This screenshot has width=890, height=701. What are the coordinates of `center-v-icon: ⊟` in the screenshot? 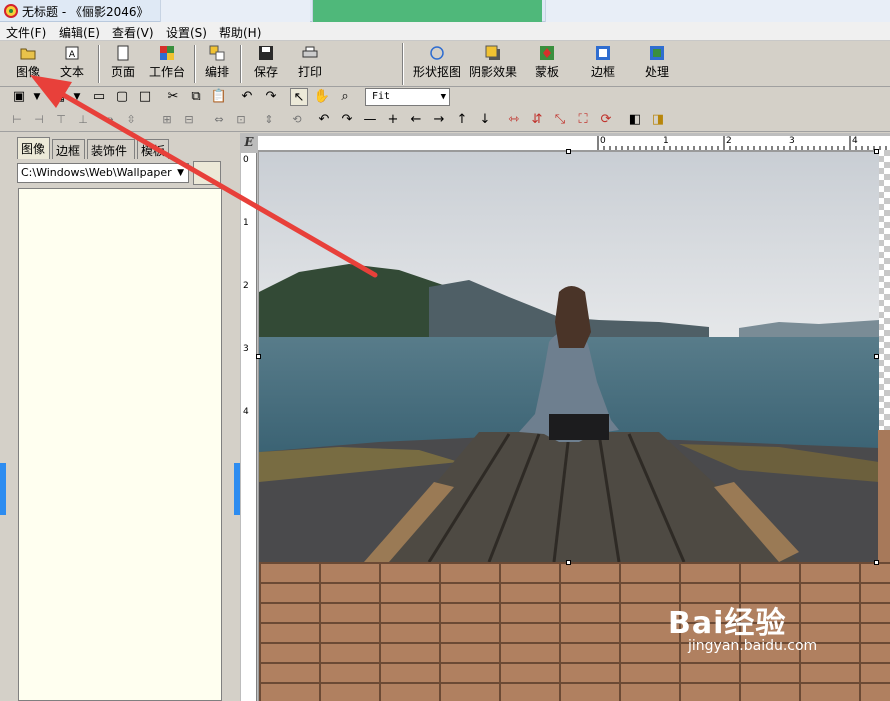 It's located at (189, 120).